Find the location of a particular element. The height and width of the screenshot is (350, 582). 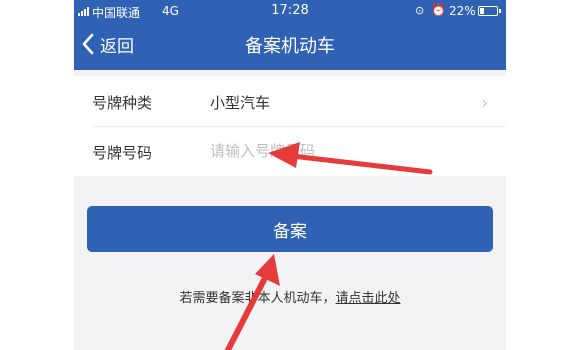

plate-number-row: 号牌号码 is located at coordinates (290, 151).